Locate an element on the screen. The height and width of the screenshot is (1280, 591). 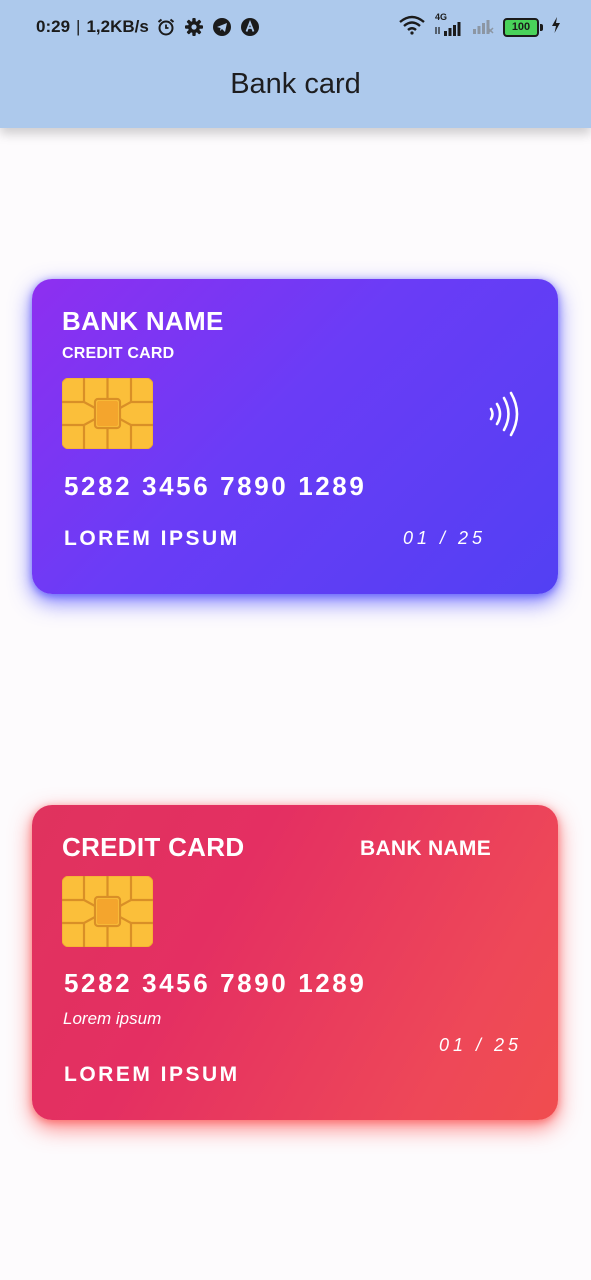
app-icon is located at coordinates (250, 27).